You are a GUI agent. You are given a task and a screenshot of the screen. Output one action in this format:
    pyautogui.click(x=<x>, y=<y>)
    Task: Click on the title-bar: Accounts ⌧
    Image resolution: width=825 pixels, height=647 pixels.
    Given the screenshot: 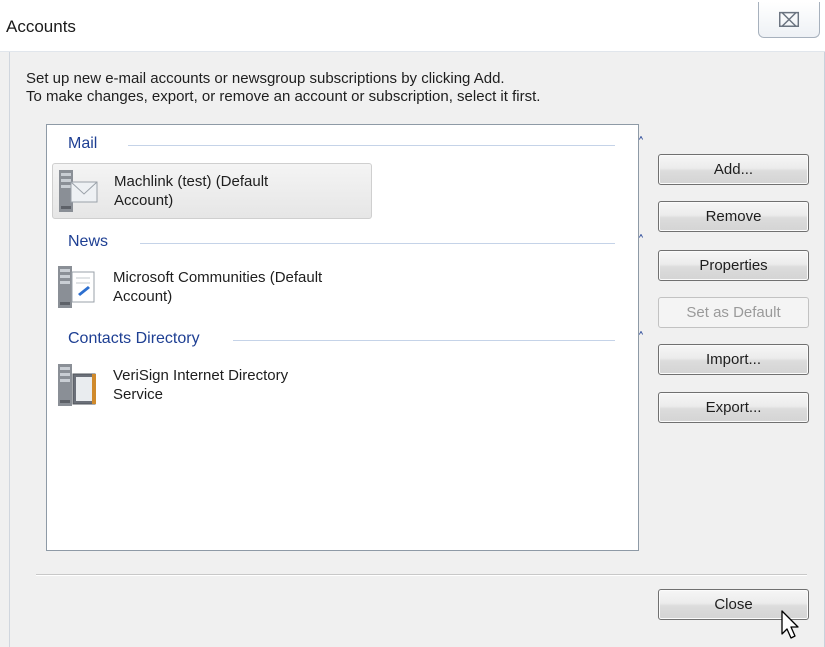 What is the action you would take?
    pyautogui.click(x=412, y=26)
    